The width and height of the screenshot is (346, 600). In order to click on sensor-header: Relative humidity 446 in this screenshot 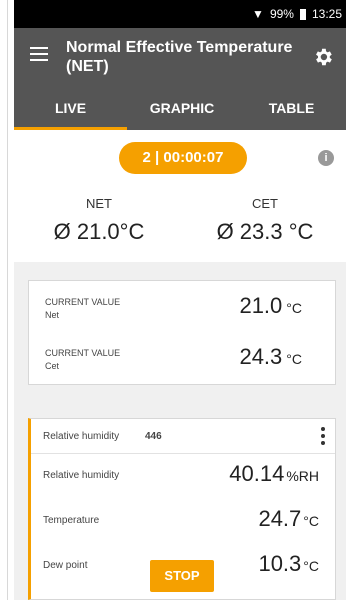, I will do `click(183, 436)`.